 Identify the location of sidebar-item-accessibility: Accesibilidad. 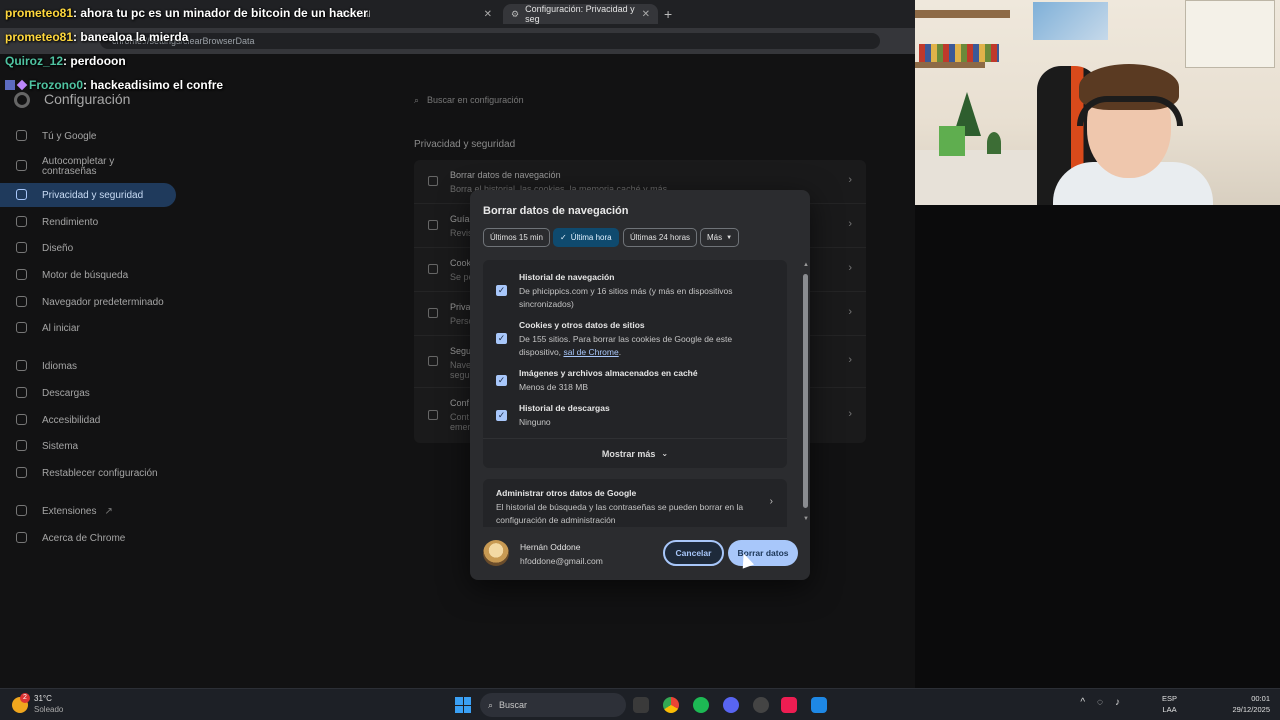
(88, 420).